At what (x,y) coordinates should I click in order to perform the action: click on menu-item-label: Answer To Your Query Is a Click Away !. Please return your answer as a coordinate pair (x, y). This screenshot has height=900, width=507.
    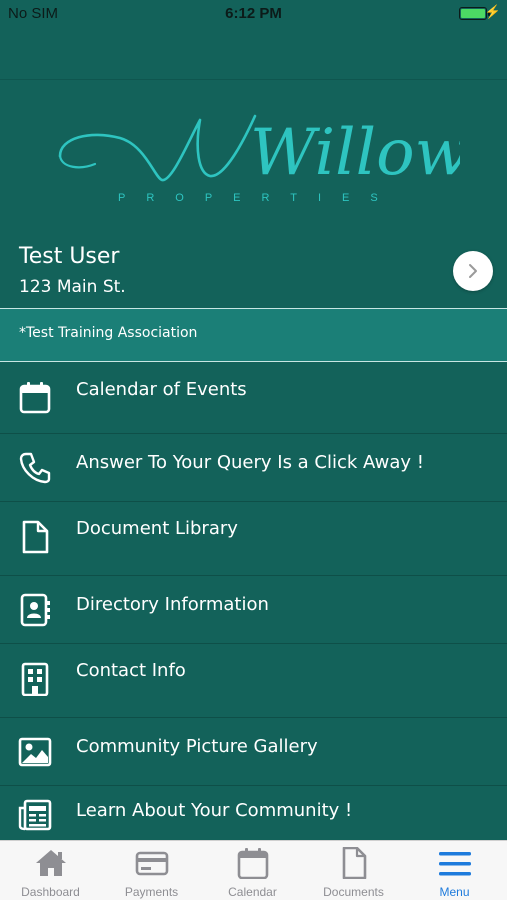
    Looking at the image, I should click on (250, 462).